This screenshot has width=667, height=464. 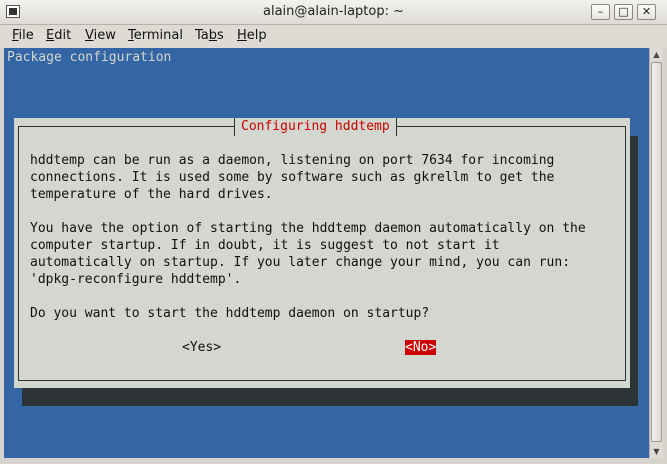 What do you see at coordinates (155, 35) in the screenshot?
I see `menu-terminal: Terminal` at bounding box center [155, 35].